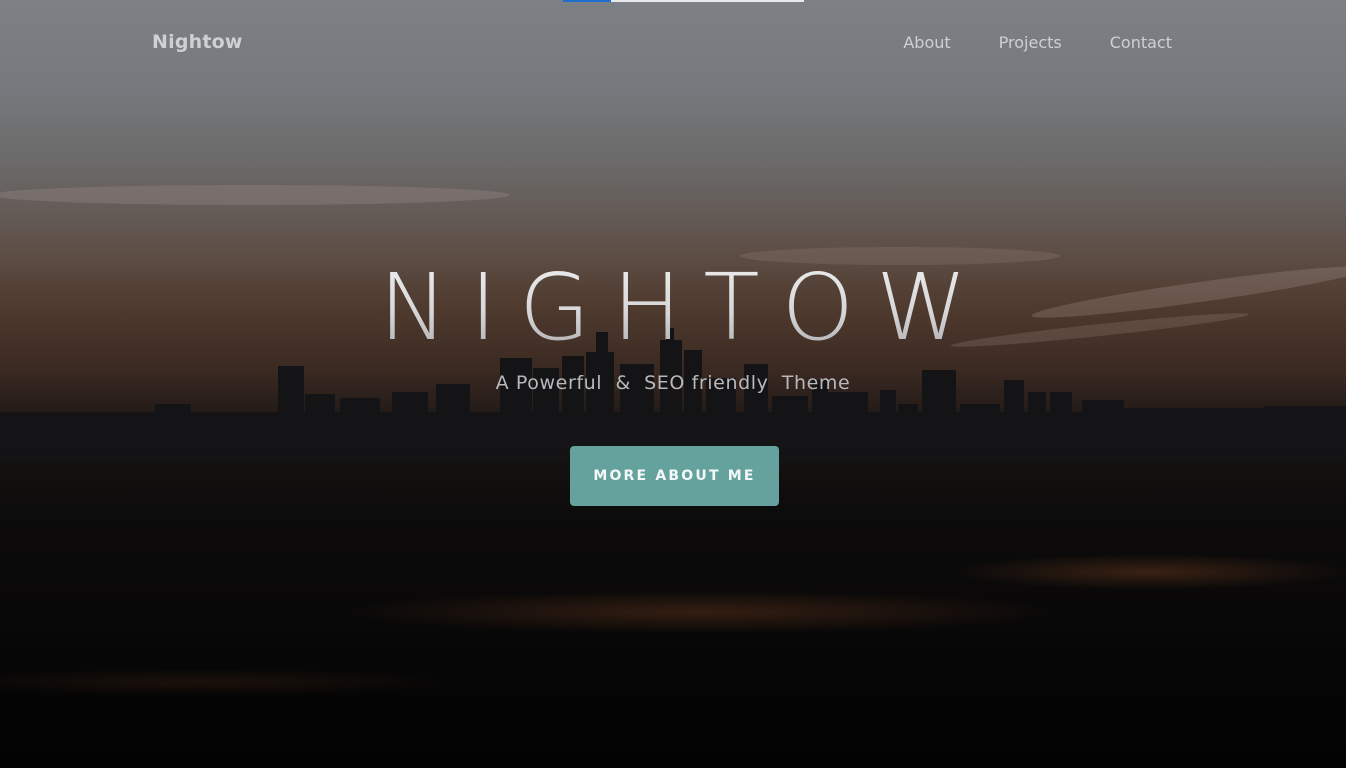 The height and width of the screenshot is (768, 1346). I want to click on nav-about-link: About, so click(926, 42).